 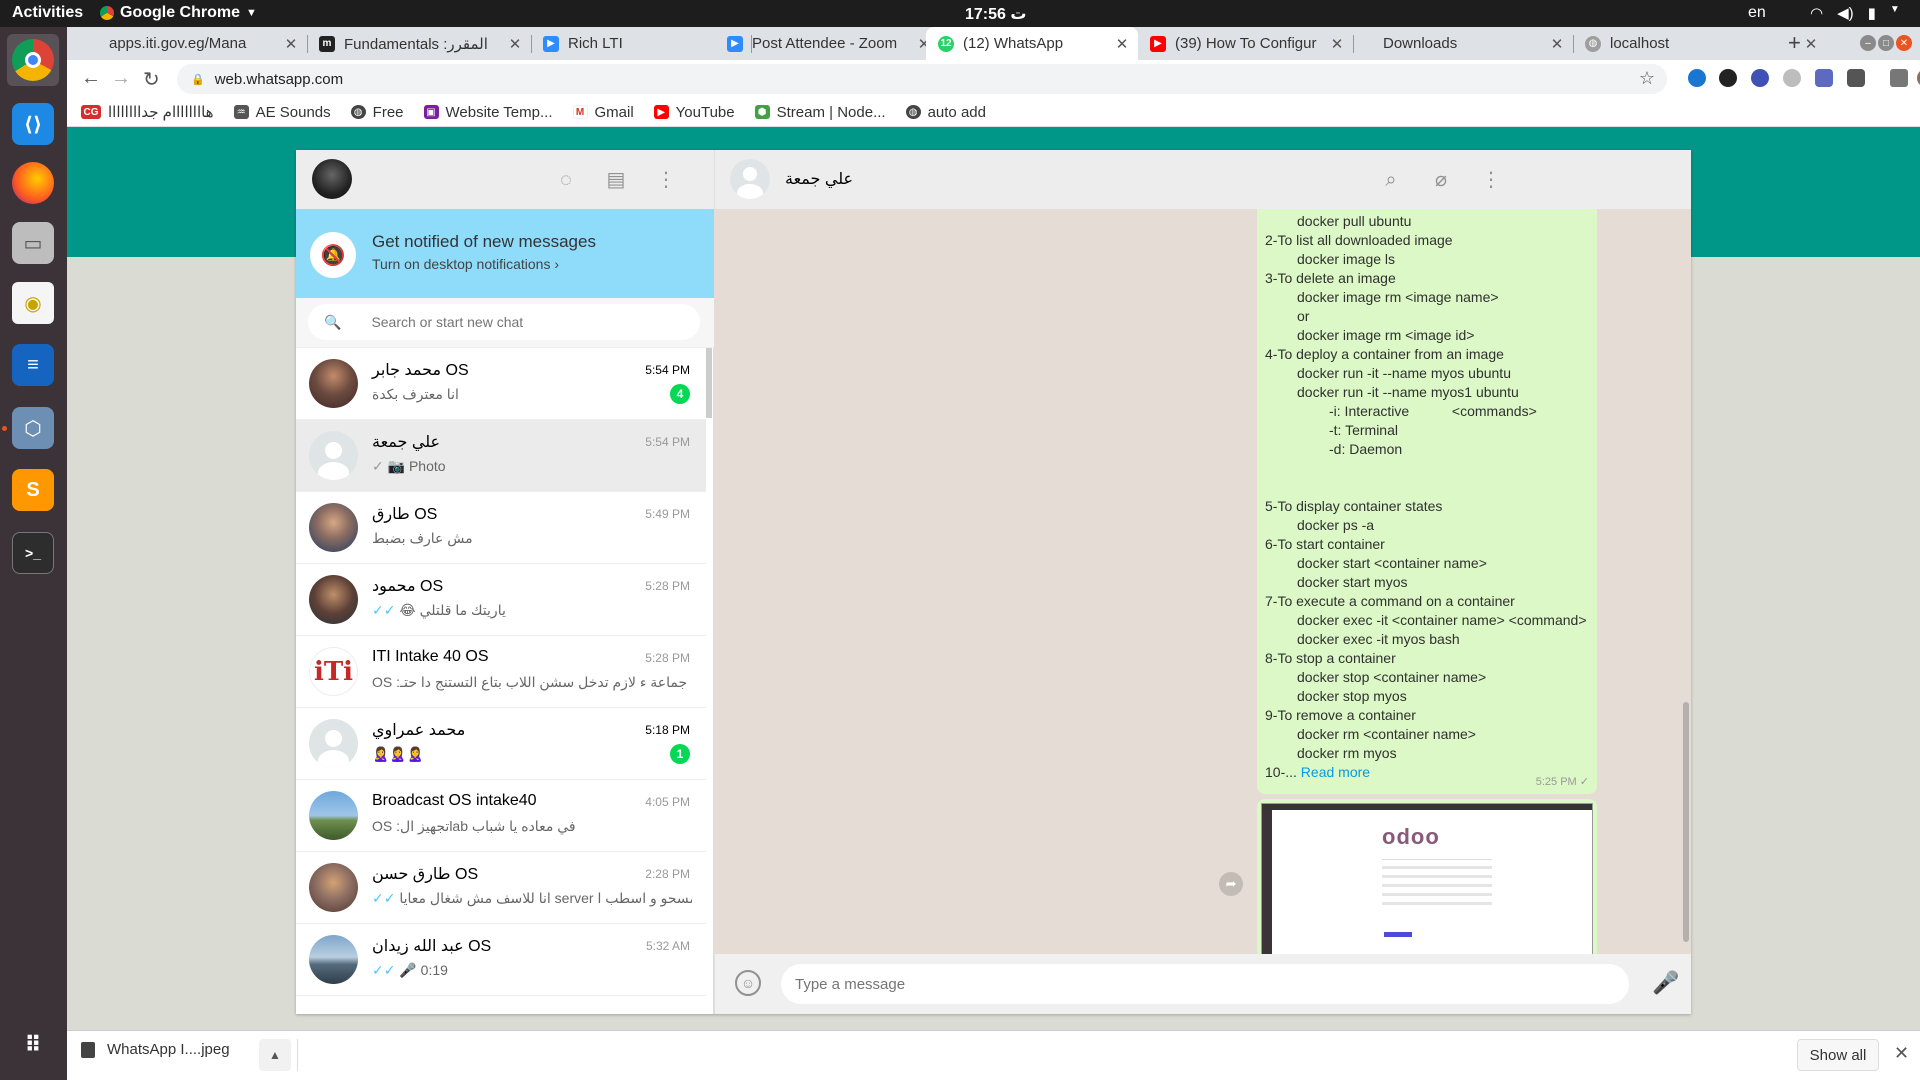 I want to click on message-input, so click(x=1195, y=984).